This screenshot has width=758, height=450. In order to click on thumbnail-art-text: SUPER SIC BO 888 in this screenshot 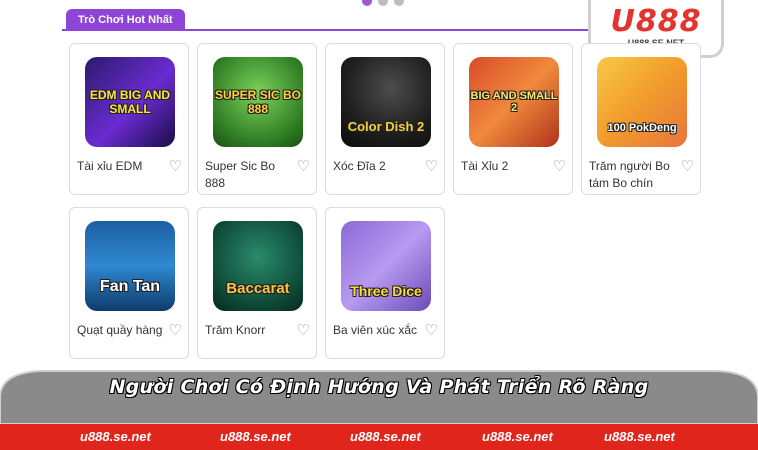, I will do `click(257, 102)`.